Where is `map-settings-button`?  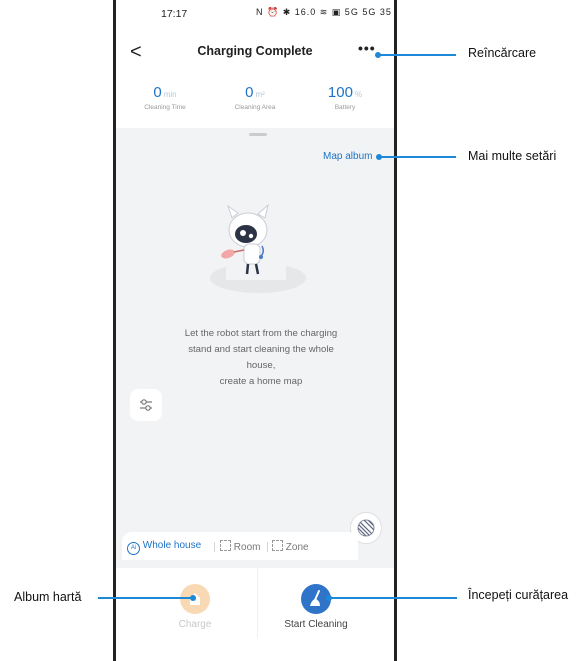
map-settings-button is located at coordinates (146, 405).